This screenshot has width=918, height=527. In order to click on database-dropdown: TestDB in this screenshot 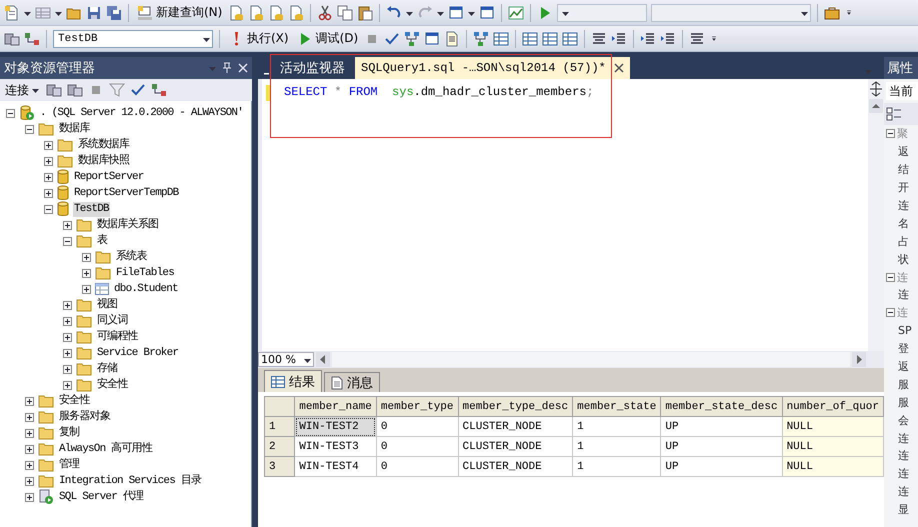, I will do `click(133, 39)`.